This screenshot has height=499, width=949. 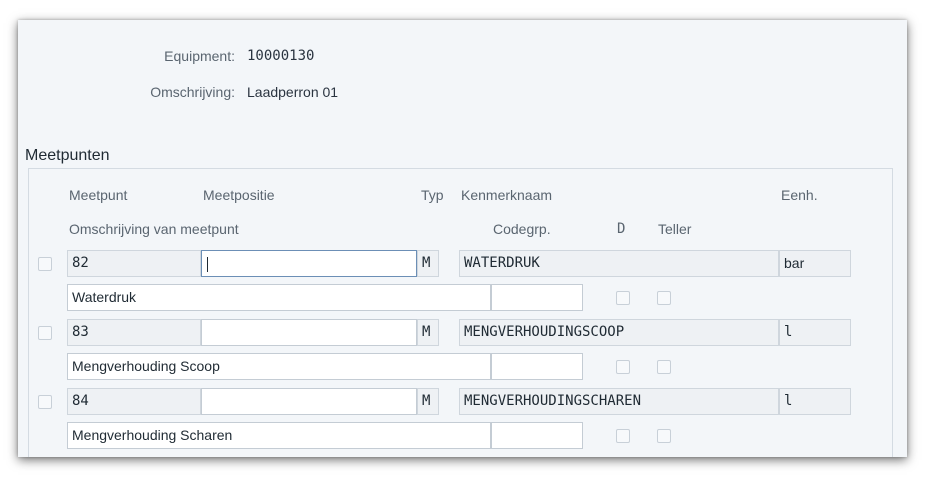 I want to click on description-label: Omschrijving:, so click(x=192, y=92).